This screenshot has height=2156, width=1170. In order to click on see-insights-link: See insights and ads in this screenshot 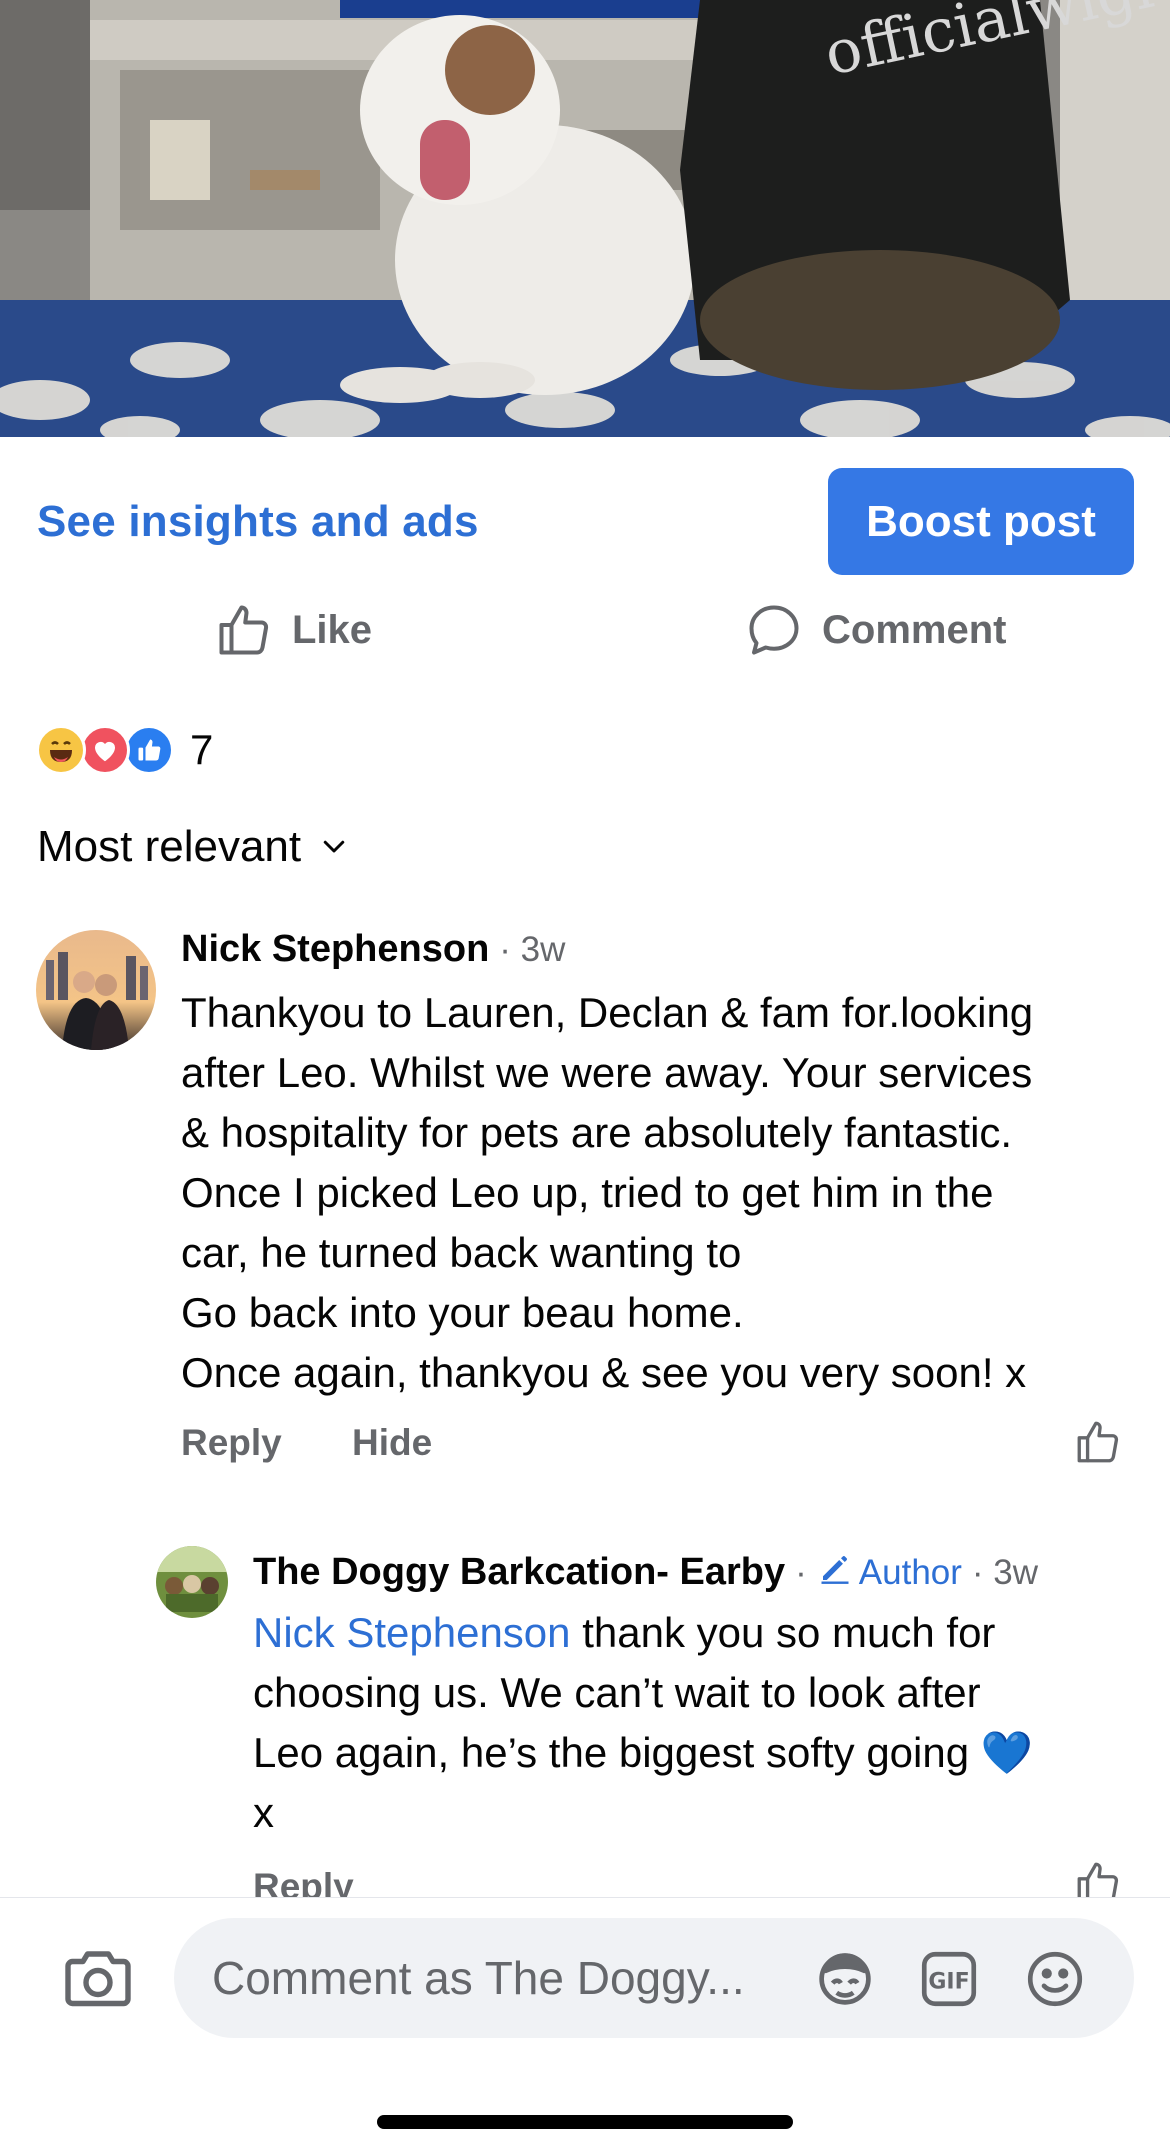, I will do `click(258, 522)`.